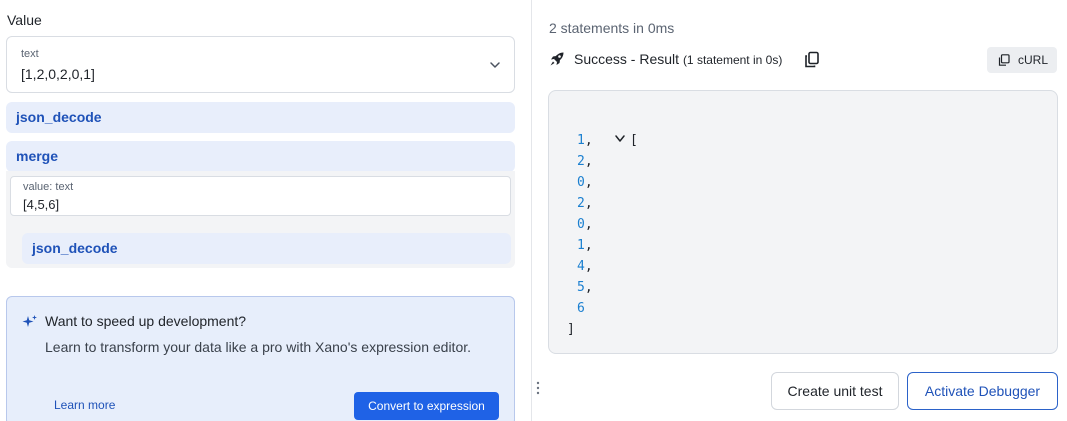  What do you see at coordinates (48, 187) in the screenshot?
I see `merge-value-label: value: text` at bounding box center [48, 187].